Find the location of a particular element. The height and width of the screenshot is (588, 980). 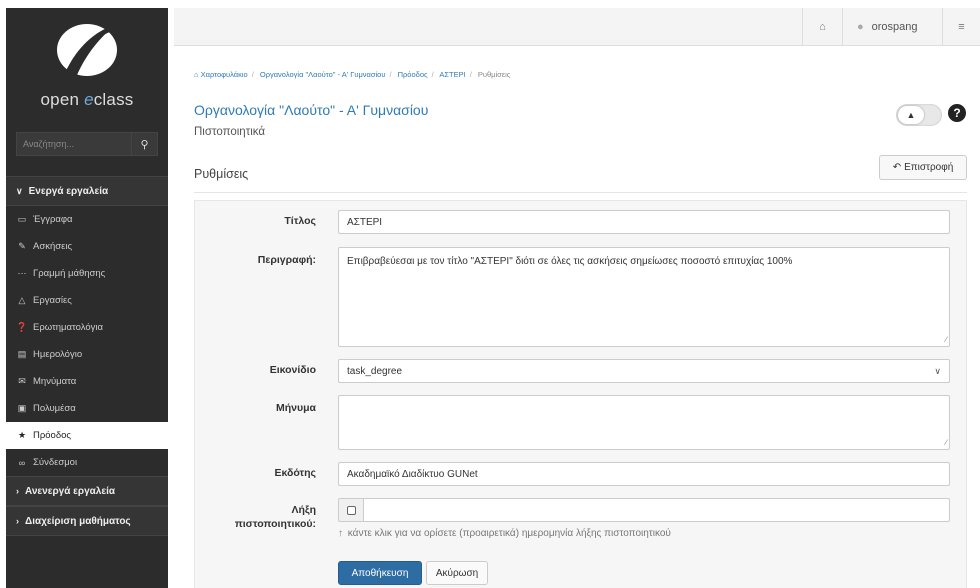

divider is located at coordinates (580, 192).